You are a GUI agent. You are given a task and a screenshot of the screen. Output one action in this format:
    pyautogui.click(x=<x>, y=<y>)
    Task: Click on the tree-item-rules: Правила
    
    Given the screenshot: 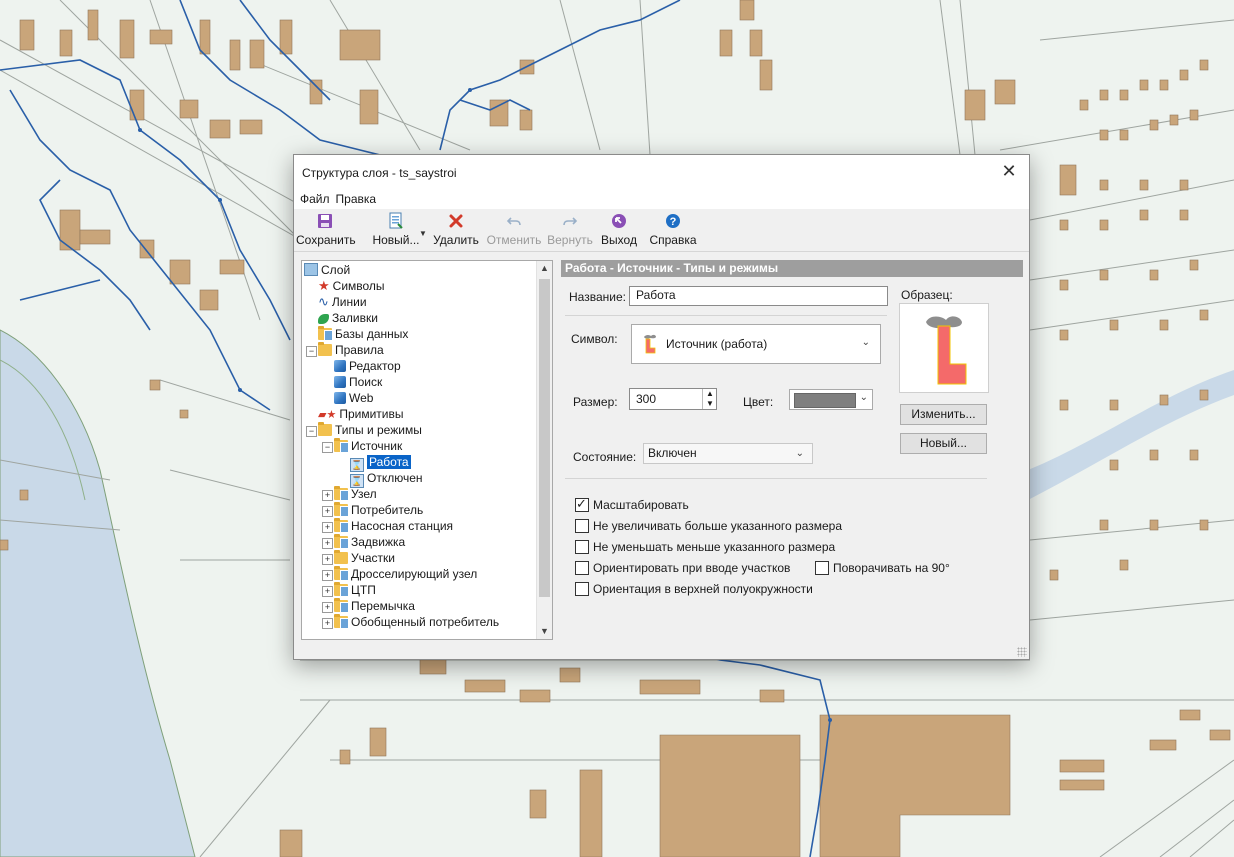 What is the action you would take?
    pyautogui.click(x=351, y=350)
    